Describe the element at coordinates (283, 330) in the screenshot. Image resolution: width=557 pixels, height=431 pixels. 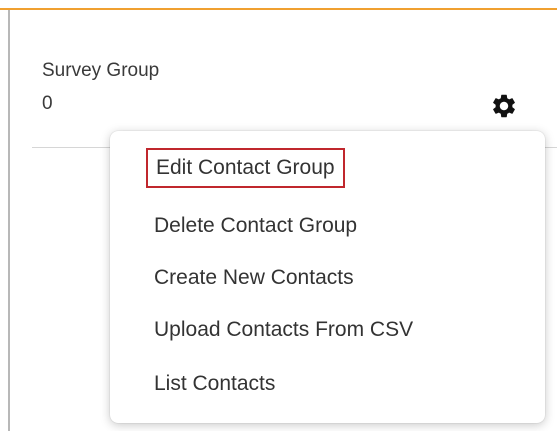
I see `menu-item-upload-contacts-csv: Upload Contacts From CSV` at that location.